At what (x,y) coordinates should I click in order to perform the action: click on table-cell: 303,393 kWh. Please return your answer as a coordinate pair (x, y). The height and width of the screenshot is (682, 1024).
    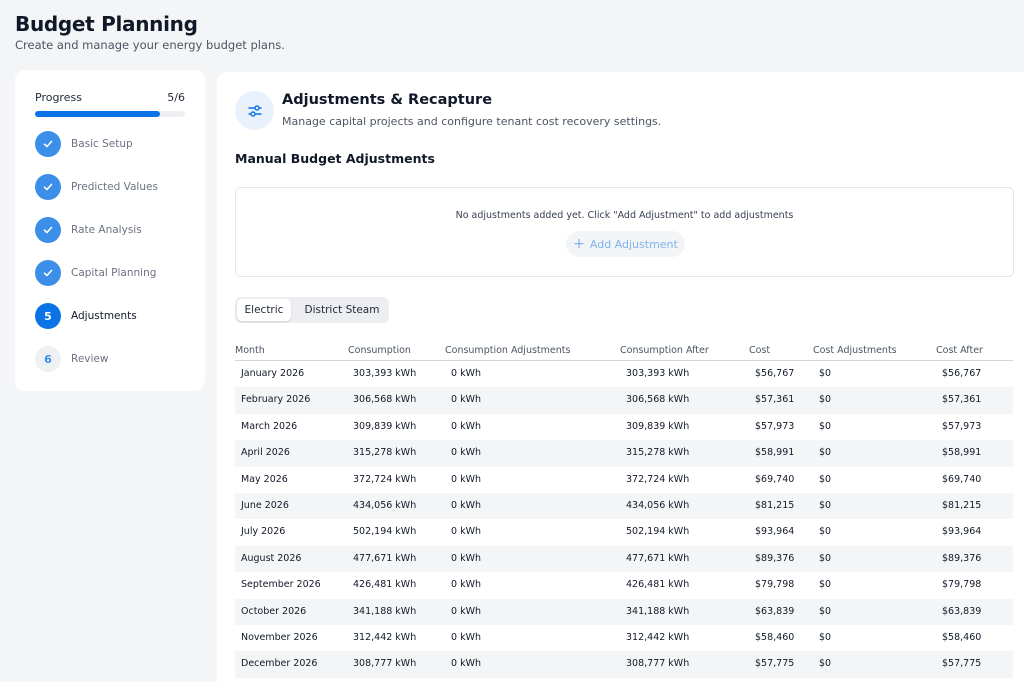
    Looking at the image, I should click on (658, 373).